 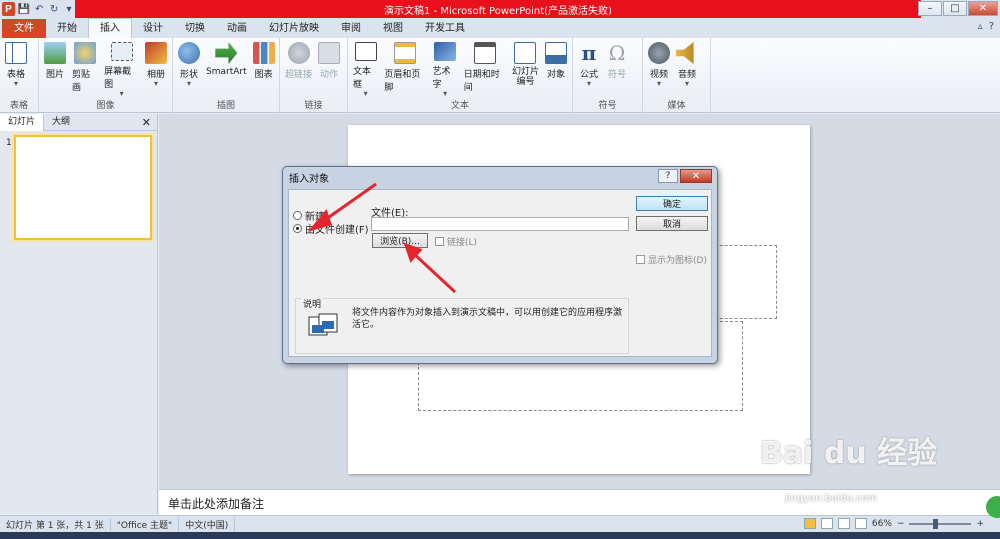 I want to click on smartart-button: SmartArt, so click(x=226, y=69).